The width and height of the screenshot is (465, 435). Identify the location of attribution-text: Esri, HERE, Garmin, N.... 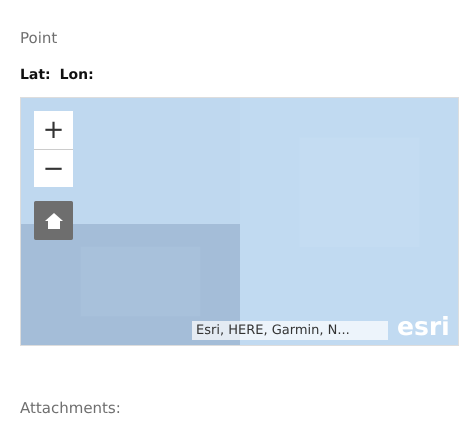
(290, 330).